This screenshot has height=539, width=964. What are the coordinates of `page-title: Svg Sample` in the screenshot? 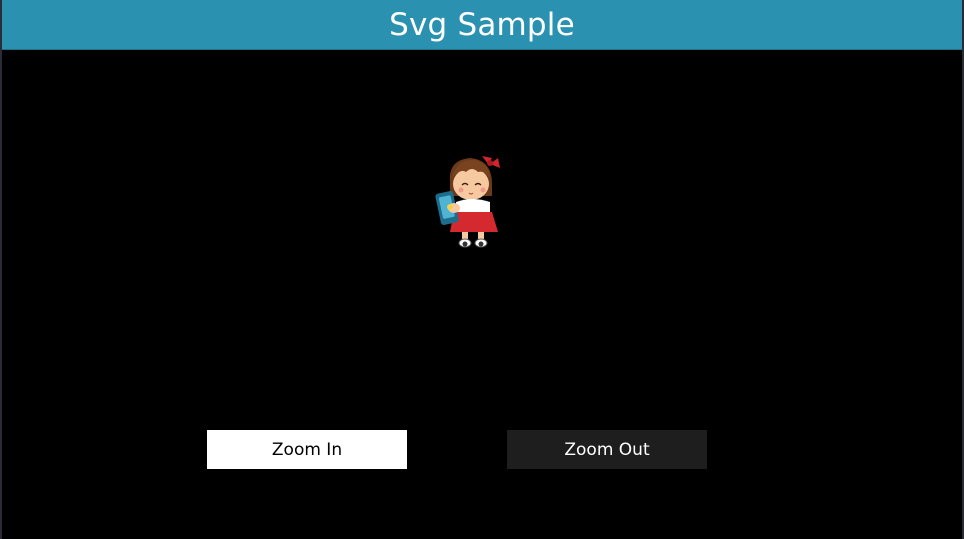 It's located at (482, 24).